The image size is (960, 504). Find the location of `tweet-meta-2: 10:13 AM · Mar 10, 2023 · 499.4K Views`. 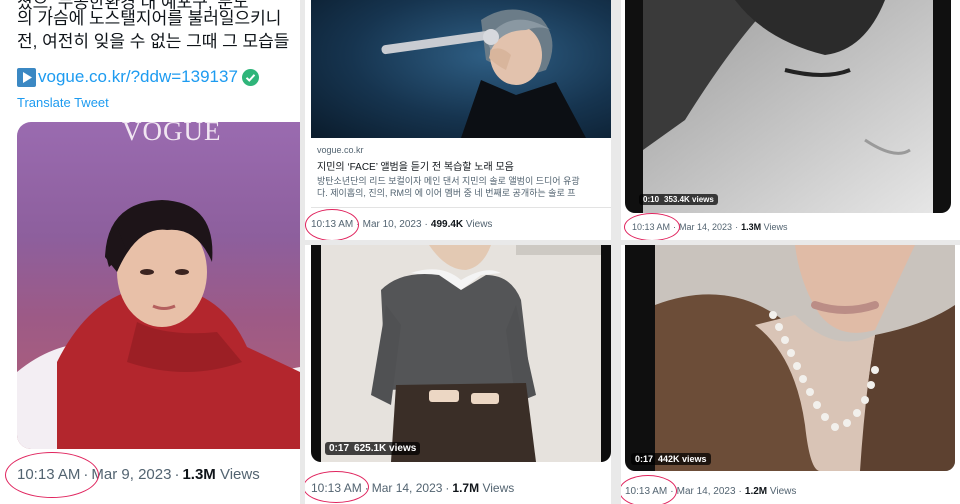

tweet-meta-2: 10:13 AM · Mar 10, 2023 · 499.4K Views is located at coordinates (399, 224).